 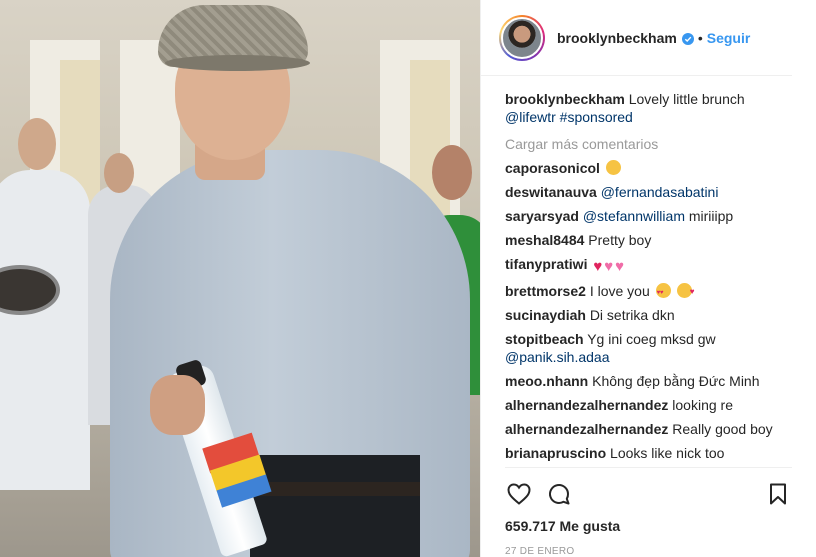 I want to click on heart-outline-icon, so click(x=519, y=494).